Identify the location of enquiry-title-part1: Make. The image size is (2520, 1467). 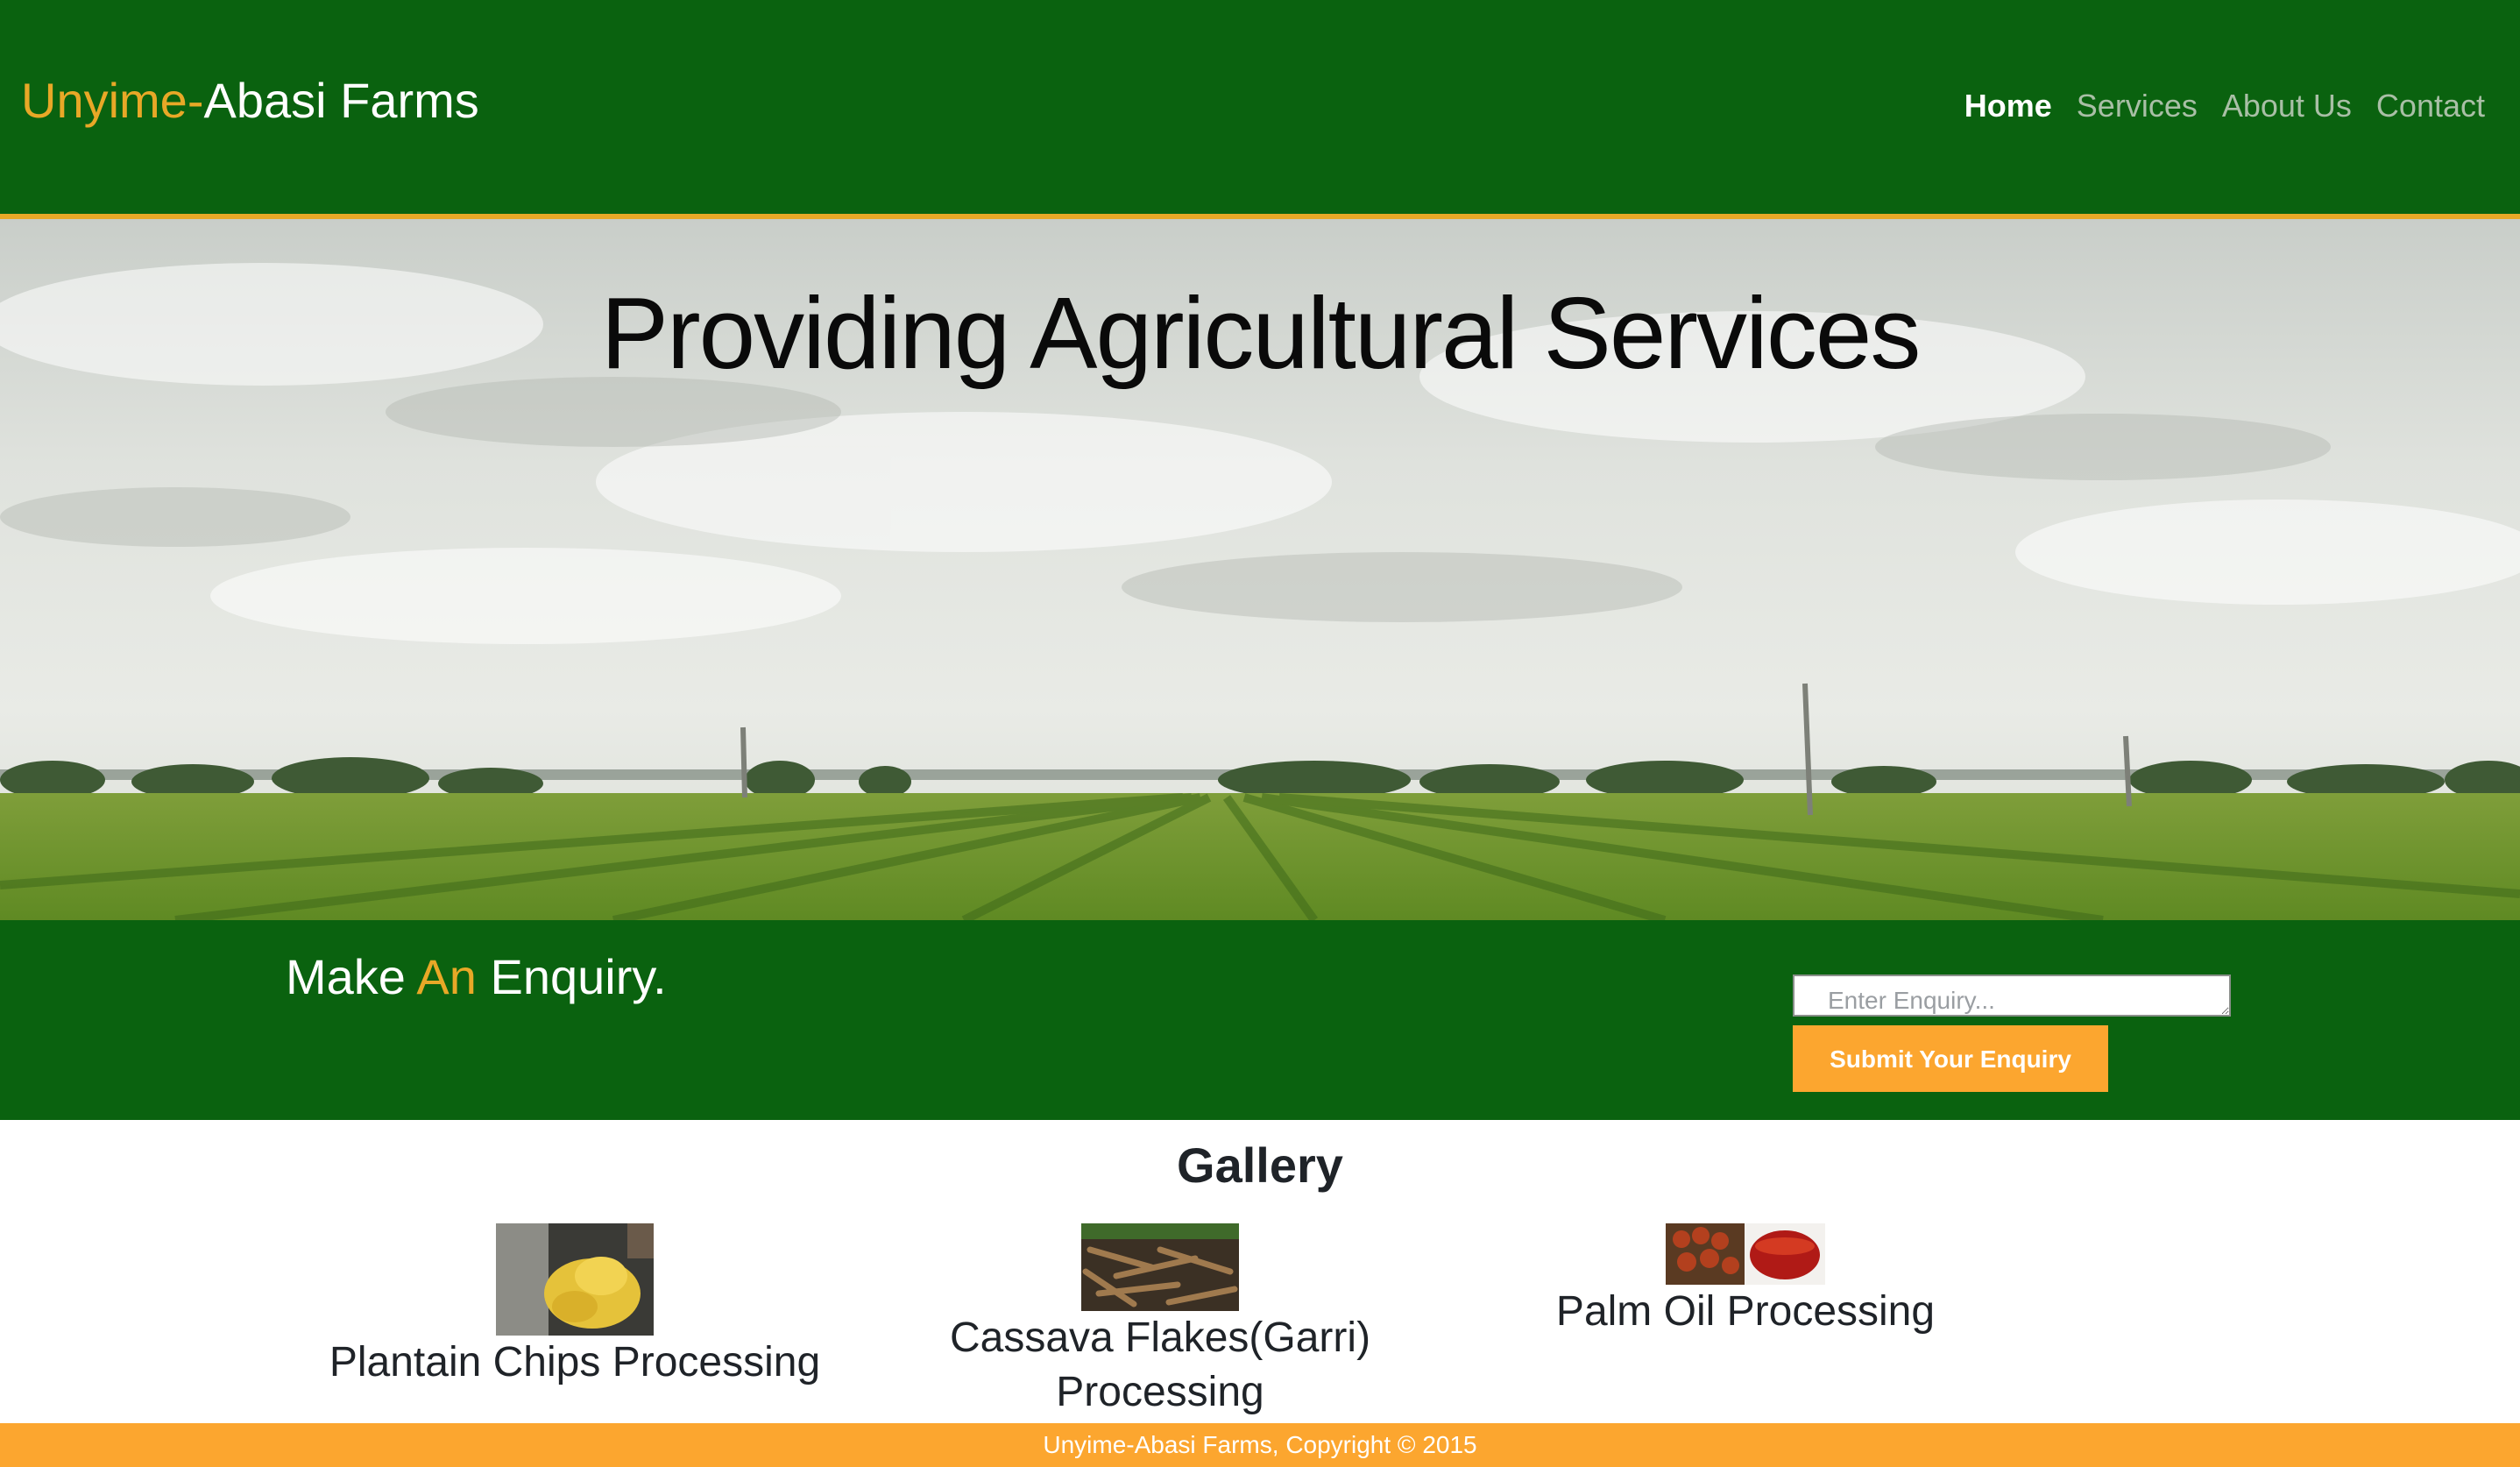
(351, 977).